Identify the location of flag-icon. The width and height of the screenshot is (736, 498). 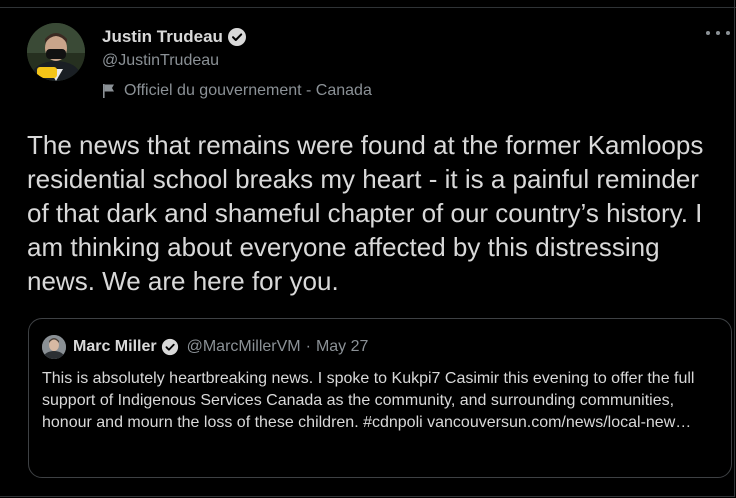
(108, 91).